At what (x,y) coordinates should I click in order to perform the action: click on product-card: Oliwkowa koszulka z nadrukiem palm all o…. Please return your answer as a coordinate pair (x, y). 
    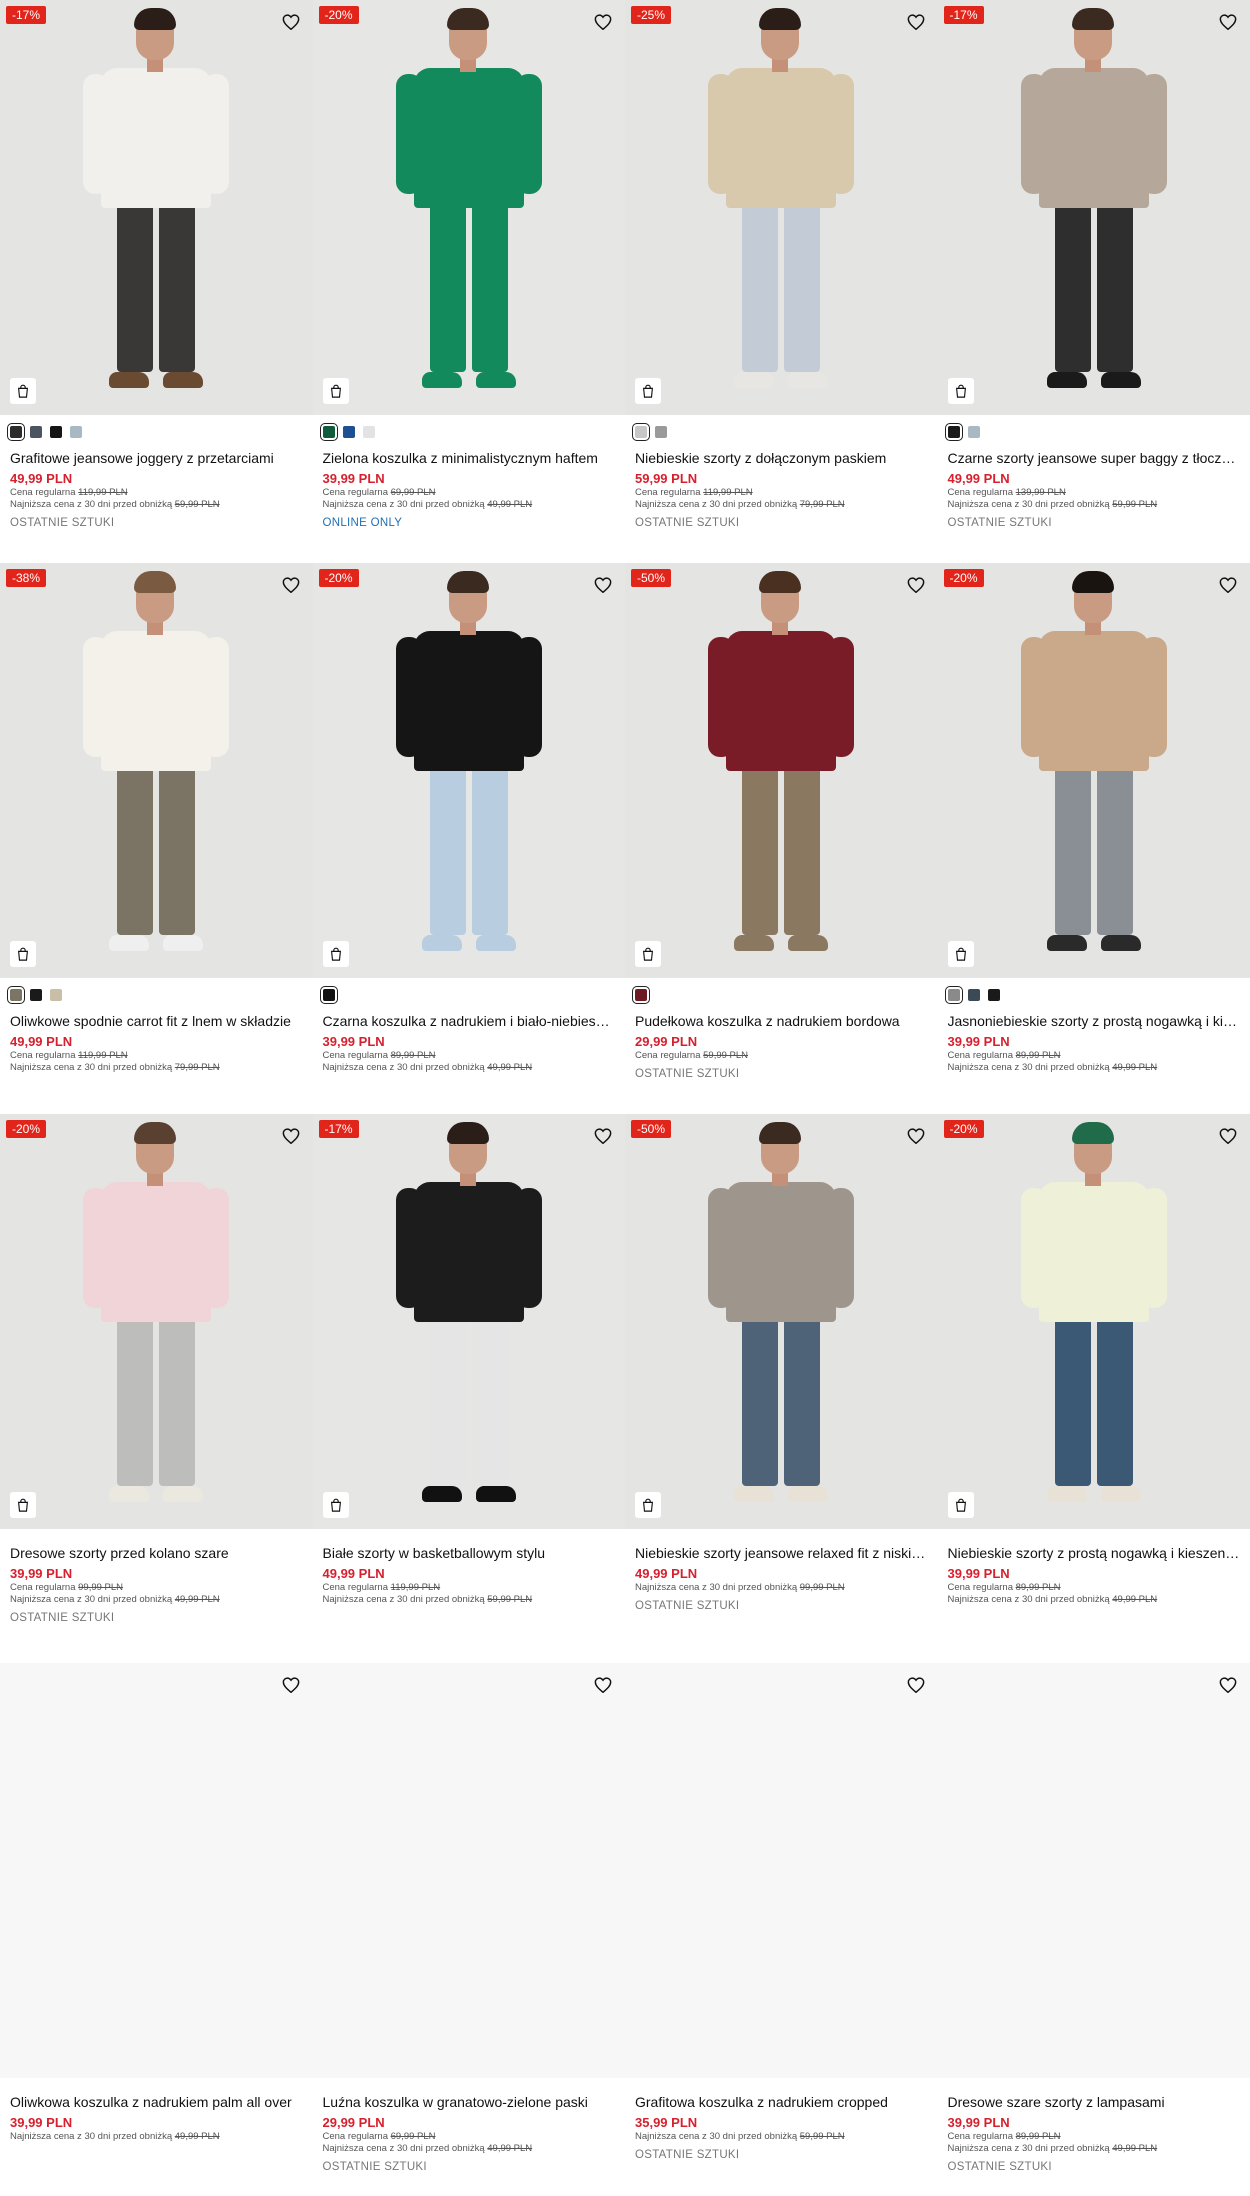
    Looking at the image, I should click on (156, 1929).